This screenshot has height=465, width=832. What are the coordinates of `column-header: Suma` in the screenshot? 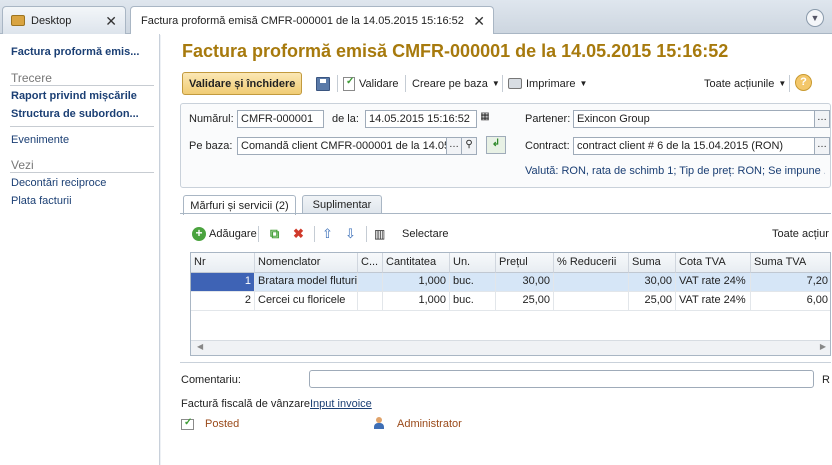 It's located at (652, 263).